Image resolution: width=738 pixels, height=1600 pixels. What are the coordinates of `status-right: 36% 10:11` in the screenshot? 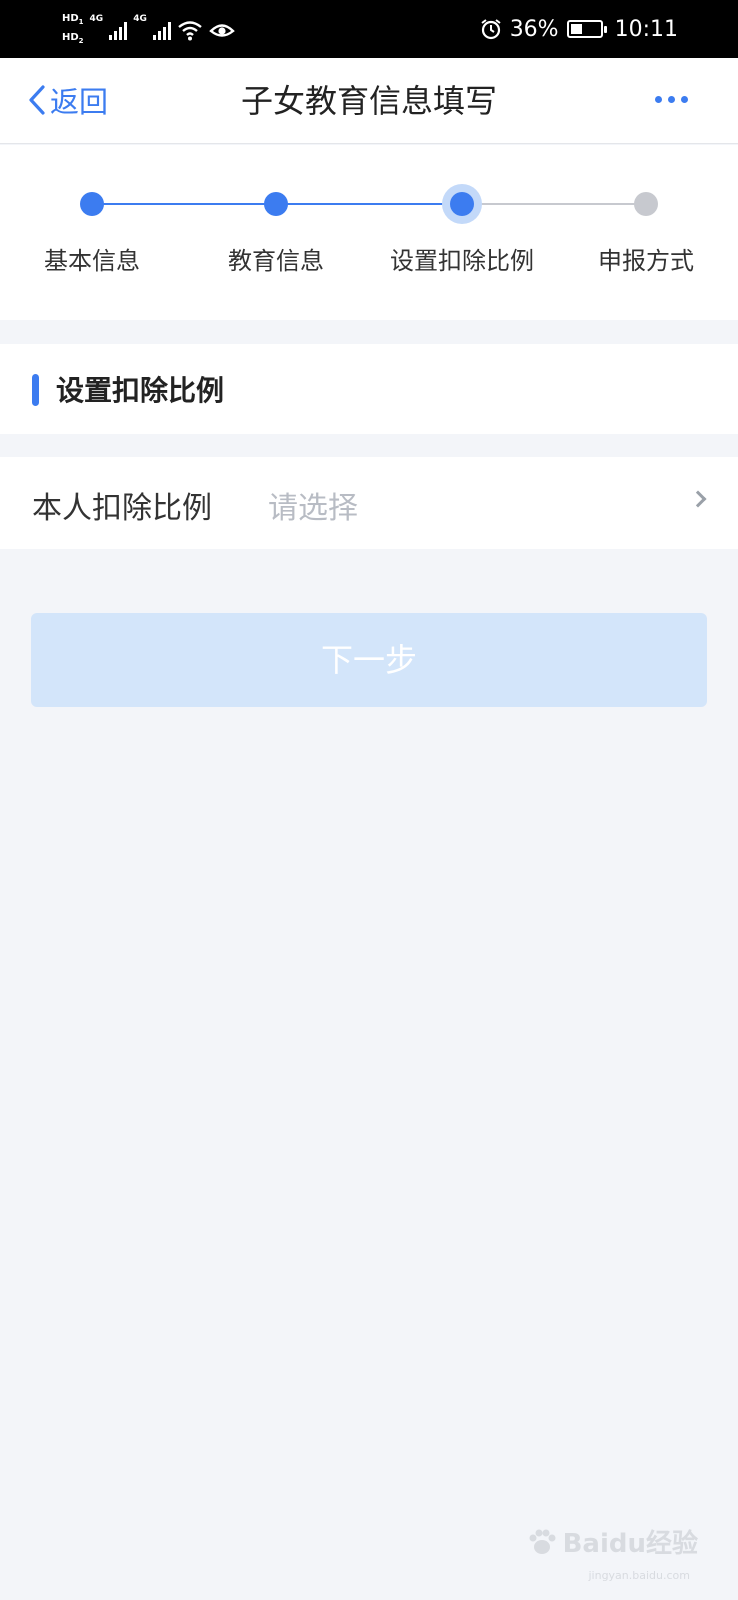 It's located at (579, 29).